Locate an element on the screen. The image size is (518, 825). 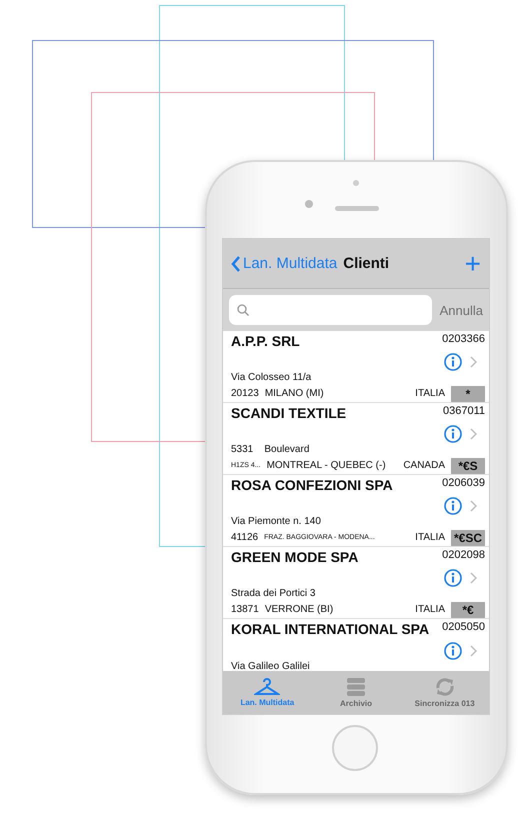
status-badge: *€S is located at coordinates (468, 466).